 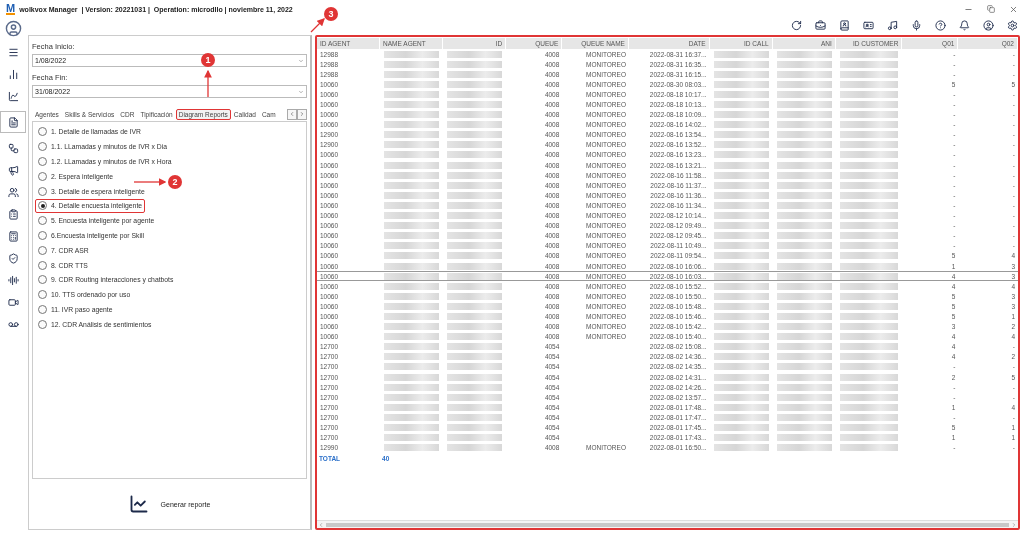 I want to click on help-icon, so click(x=940, y=25).